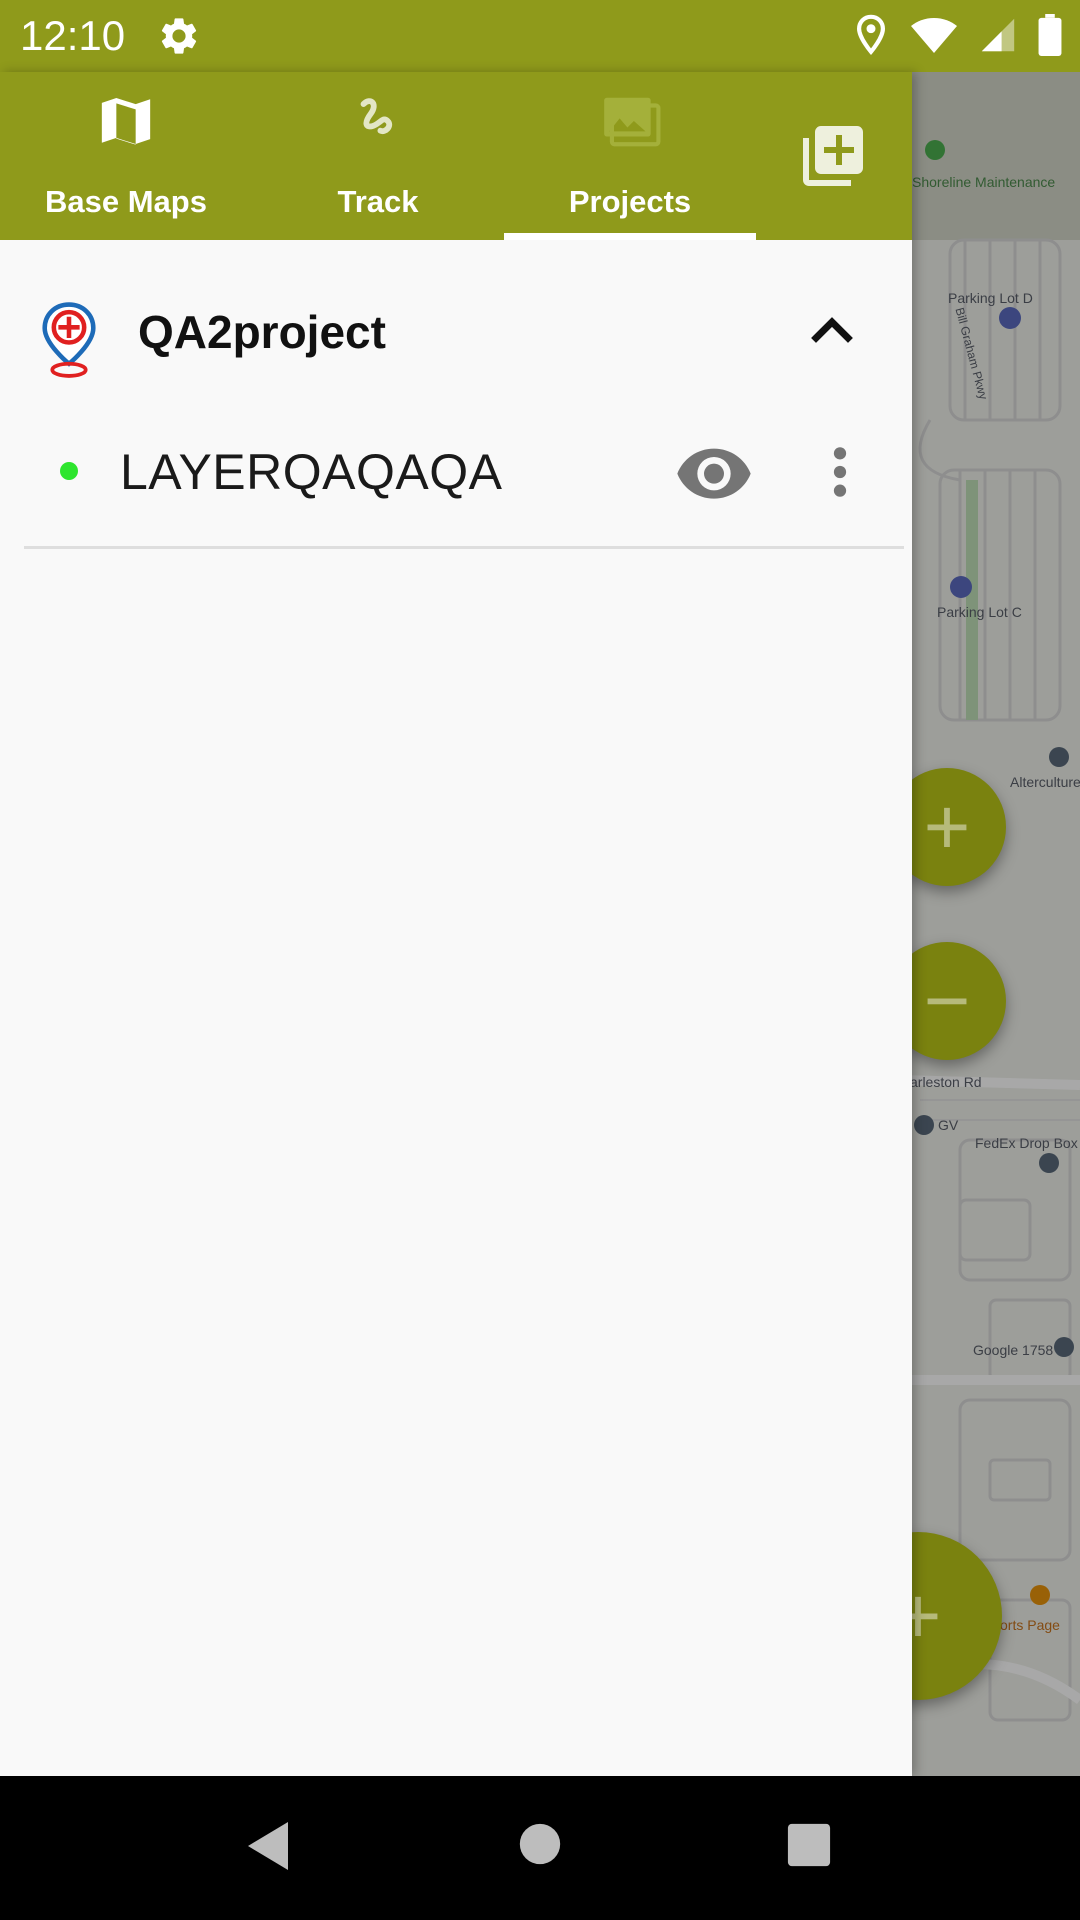 This screenshot has width=1080, height=1920. What do you see at coordinates (934, 37) in the screenshot?
I see `wifi-icon` at bounding box center [934, 37].